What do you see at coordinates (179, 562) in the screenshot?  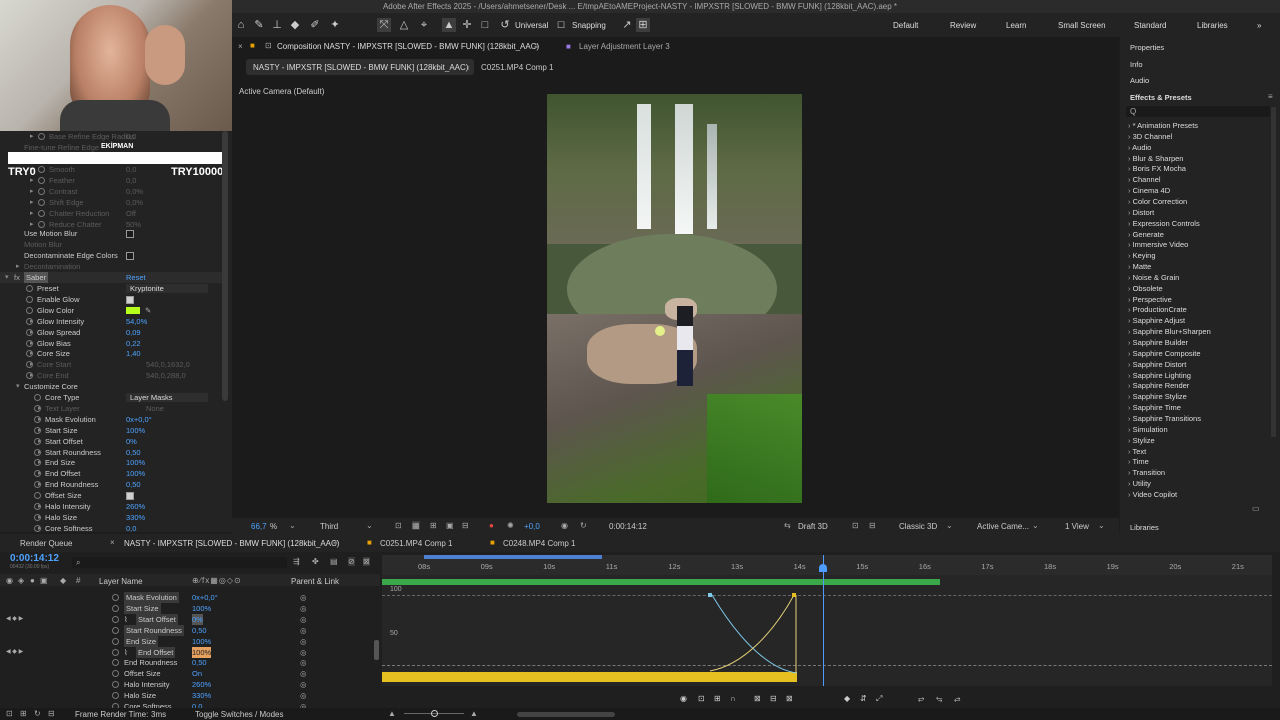 I see `timeline-search-input: ⌕` at bounding box center [179, 562].